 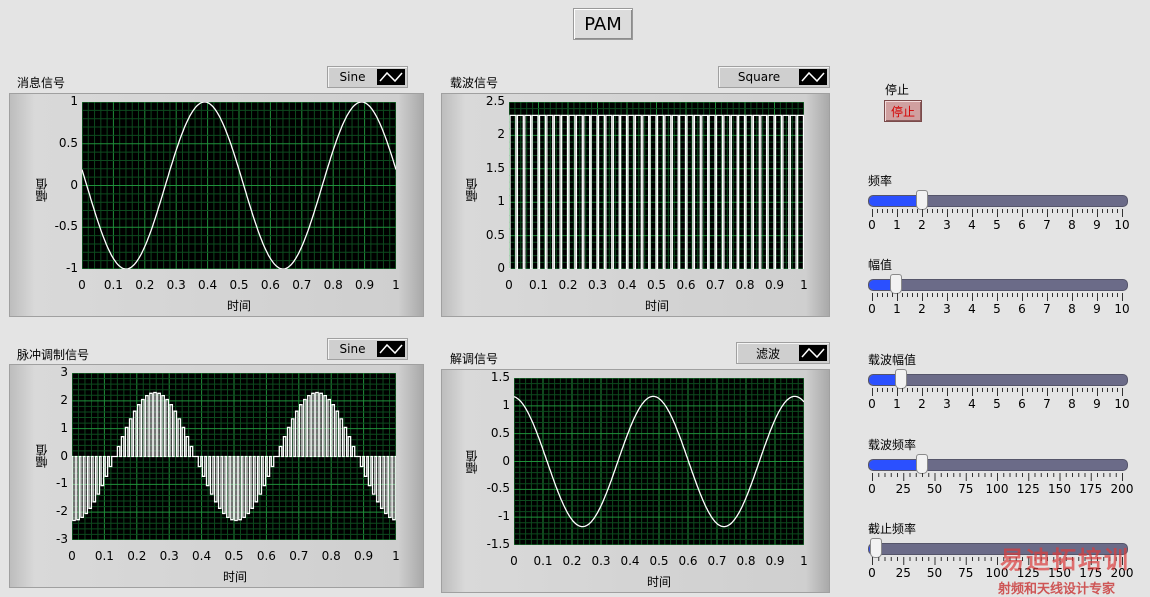 I want to click on slider-scale-label: 50, so click(x=934, y=573).